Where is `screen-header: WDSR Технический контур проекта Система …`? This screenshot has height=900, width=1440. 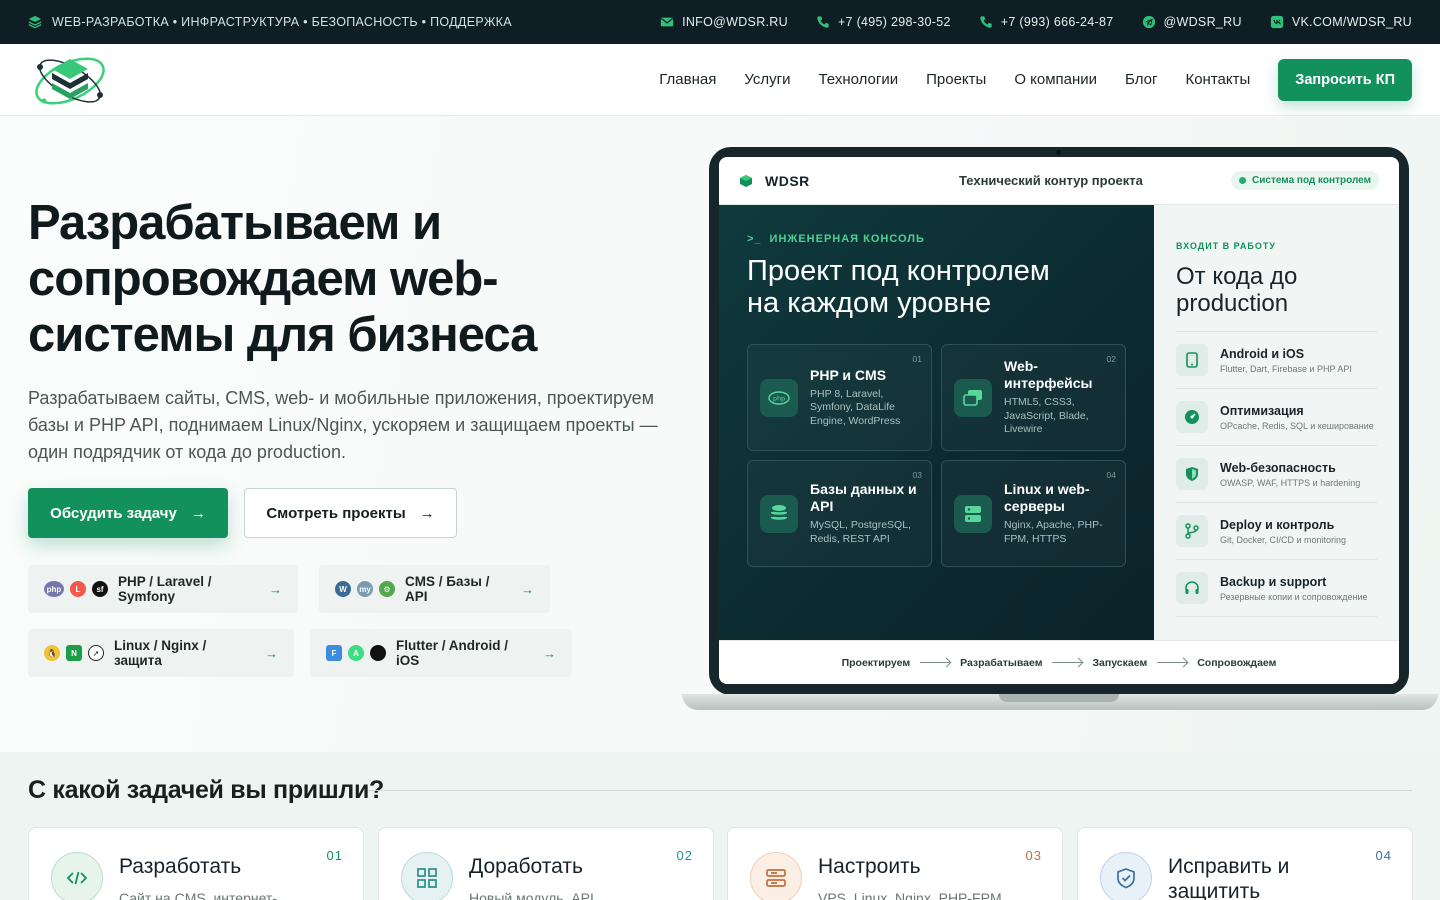
screen-header: WDSR Технический контур проекта Система … is located at coordinates (1059, 181).